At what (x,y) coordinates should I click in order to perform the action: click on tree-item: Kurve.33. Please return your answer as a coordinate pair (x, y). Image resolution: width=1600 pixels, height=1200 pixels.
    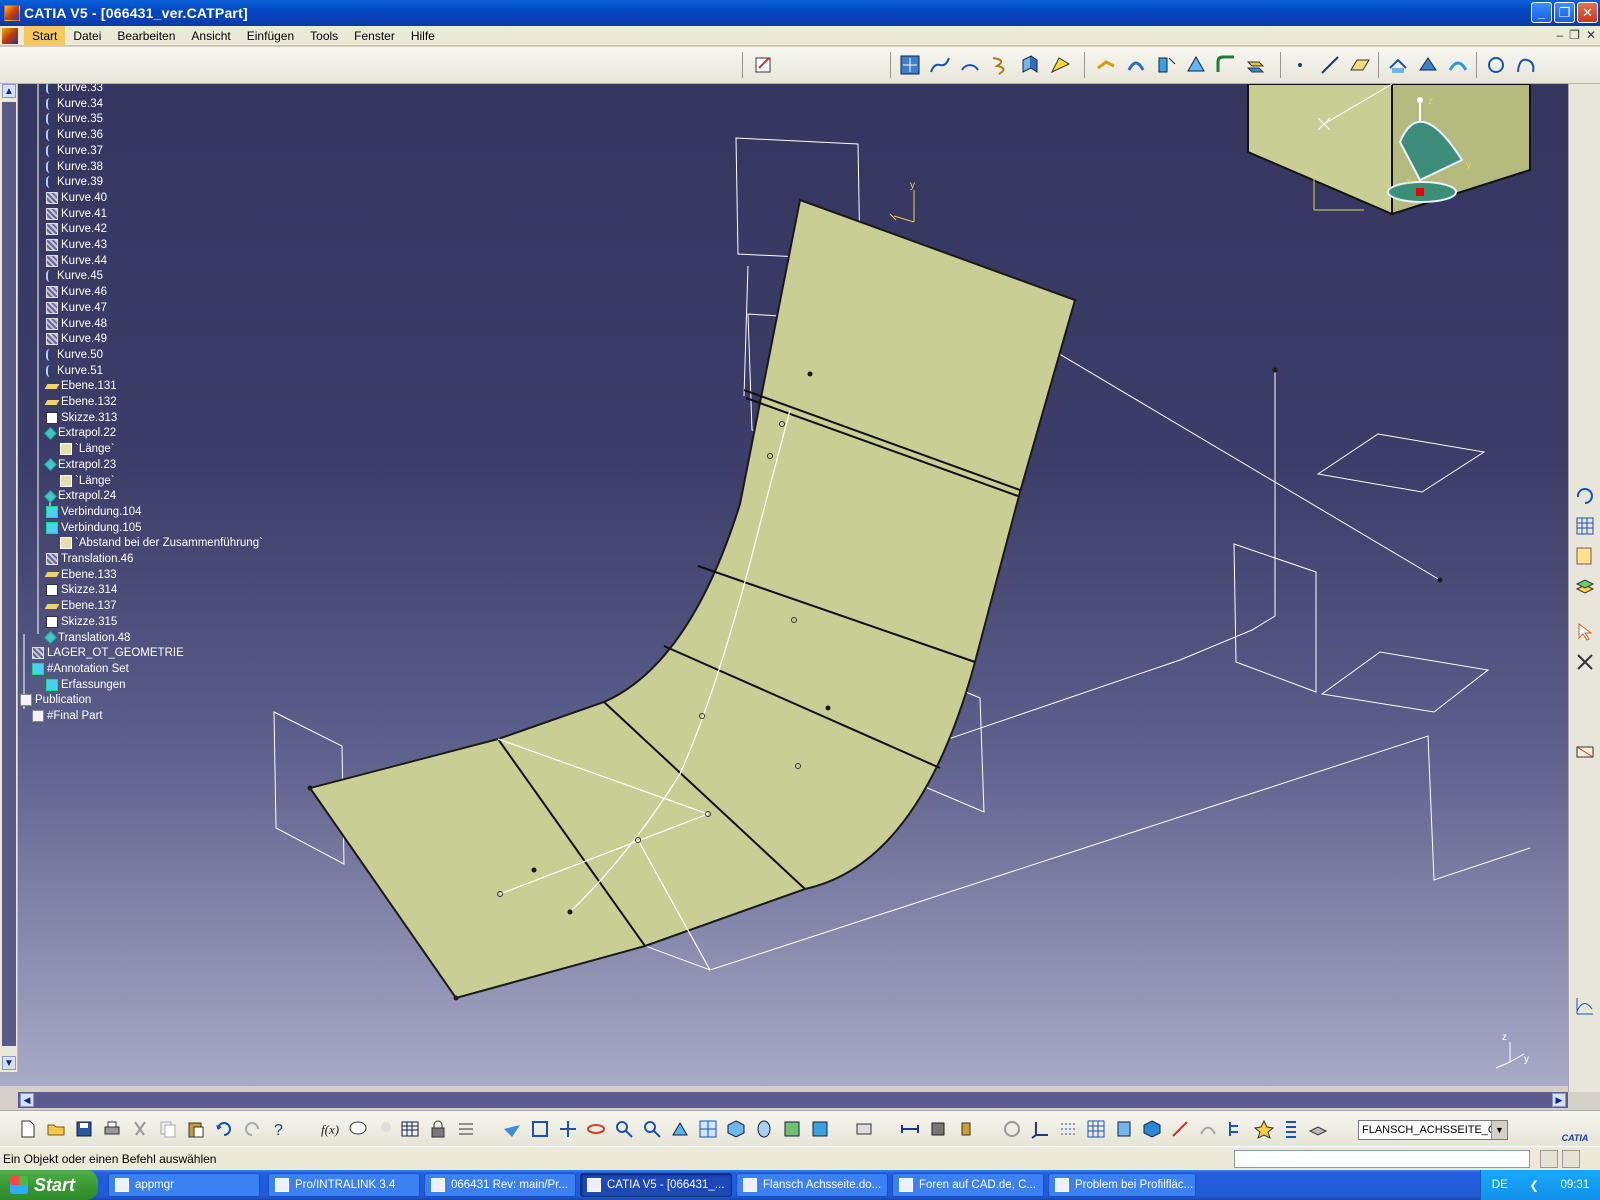
    Looking at the image, I should click on (74, 90).